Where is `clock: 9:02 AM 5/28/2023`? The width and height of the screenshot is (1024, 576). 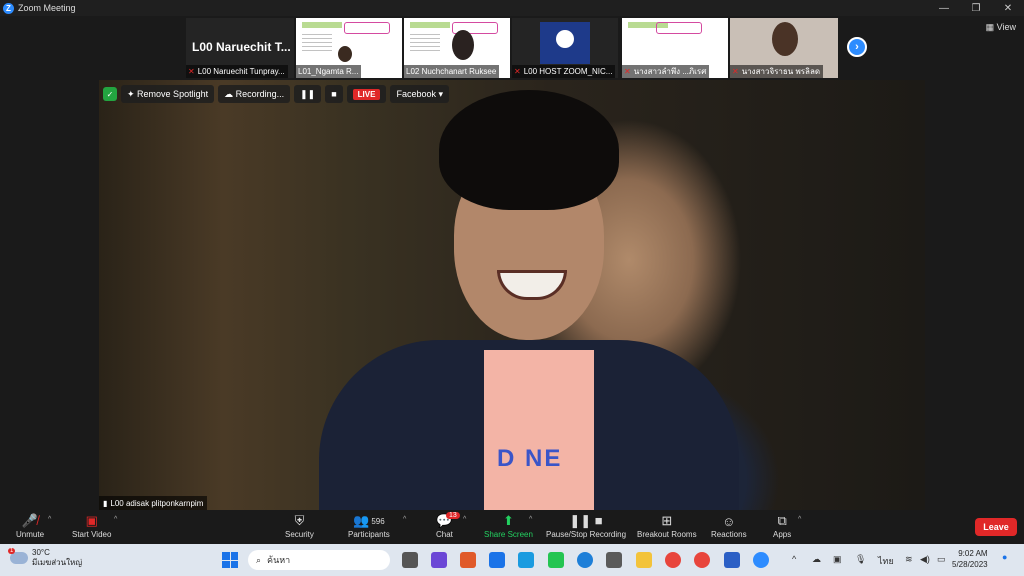 clock: 9:02 AM 5/28/2023 is located at coordinates (970, 559).